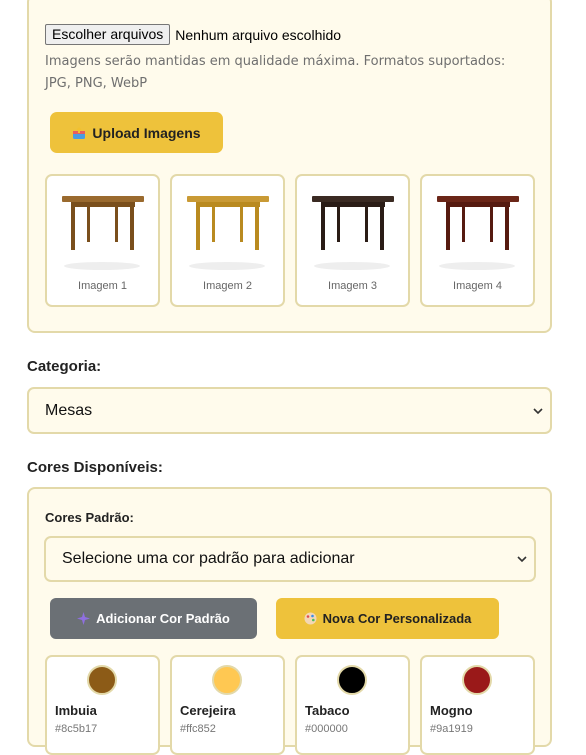  I want to click on color-name: Tabaco, so click(327, 710).